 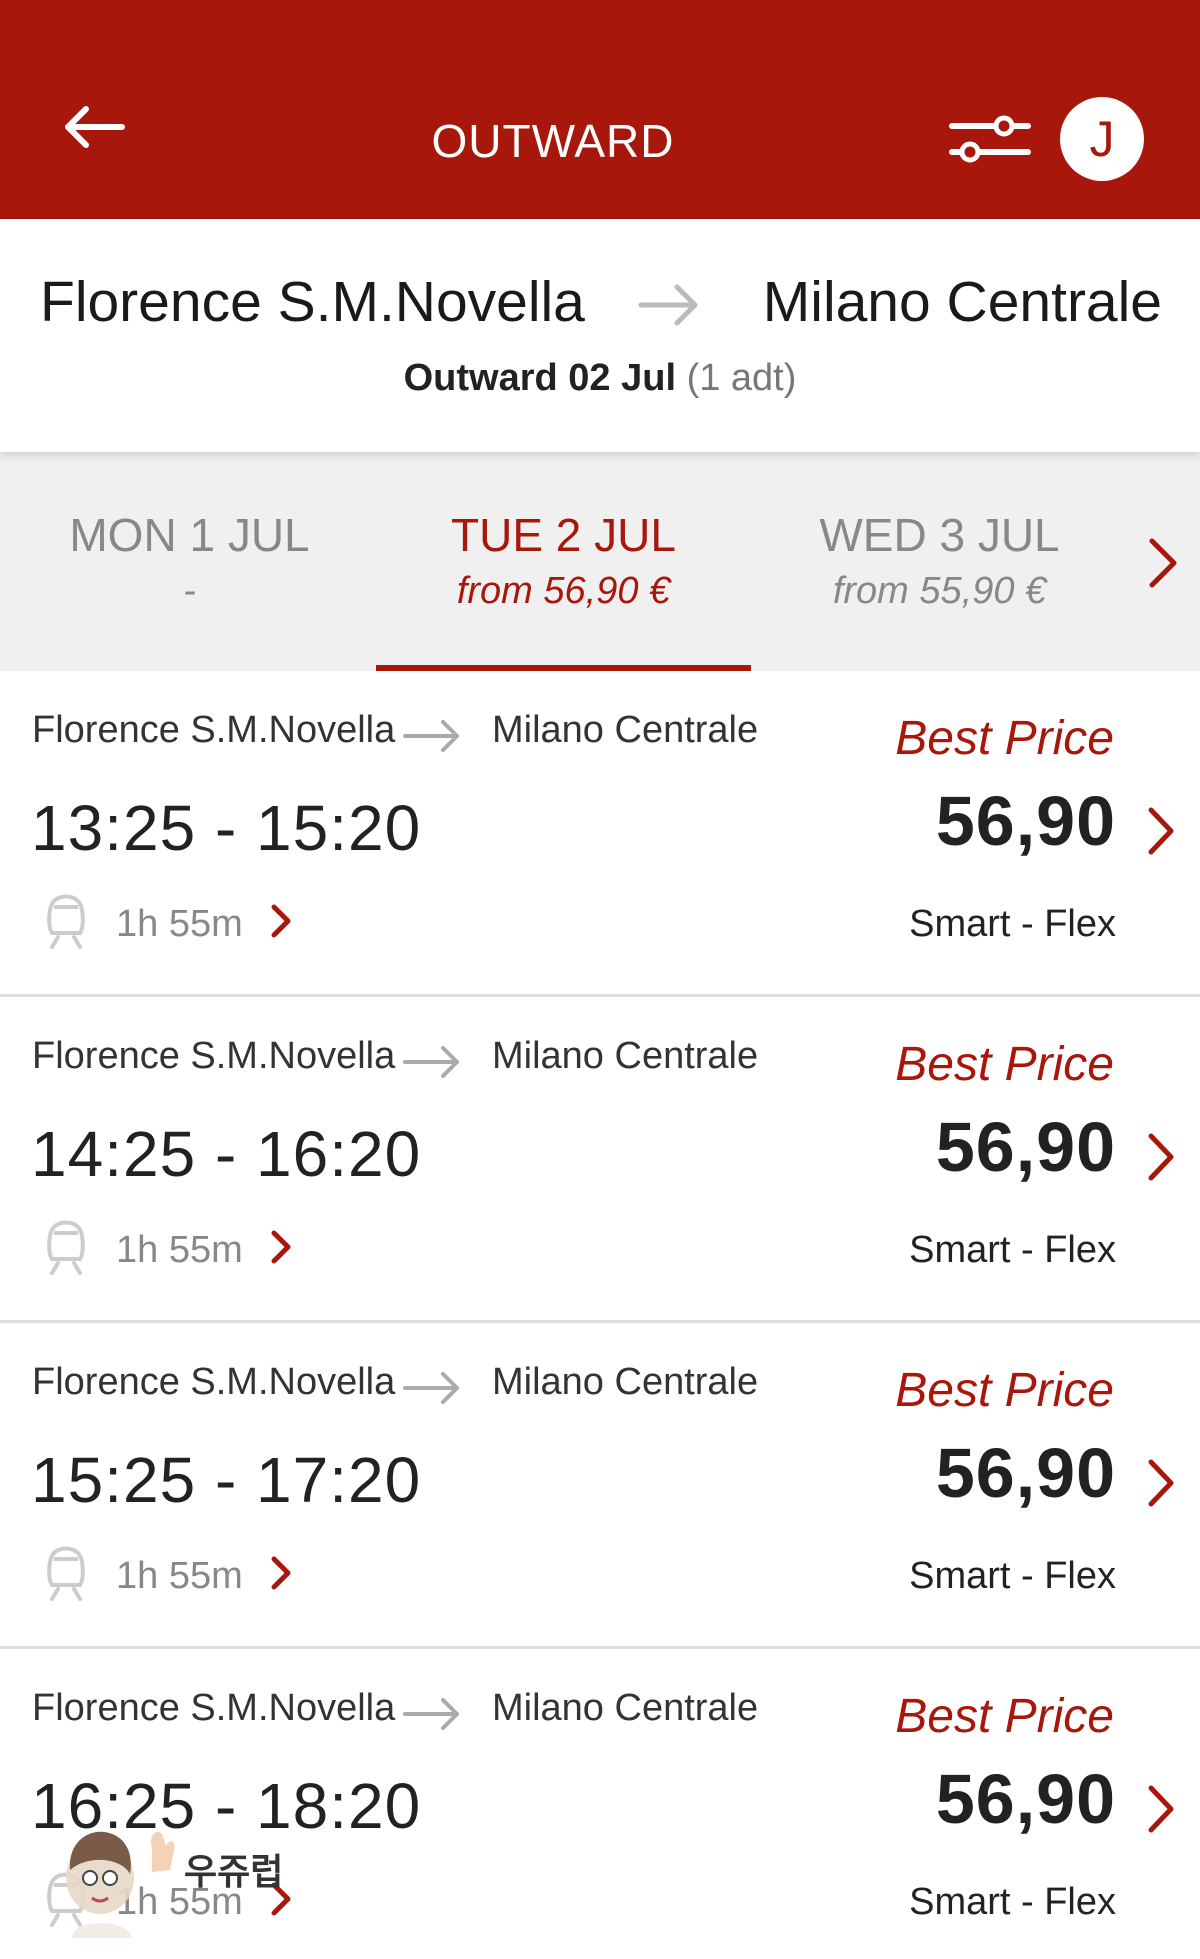 I want to click on watermark-text: 우쥬럽, so click(x=234, y=1871).